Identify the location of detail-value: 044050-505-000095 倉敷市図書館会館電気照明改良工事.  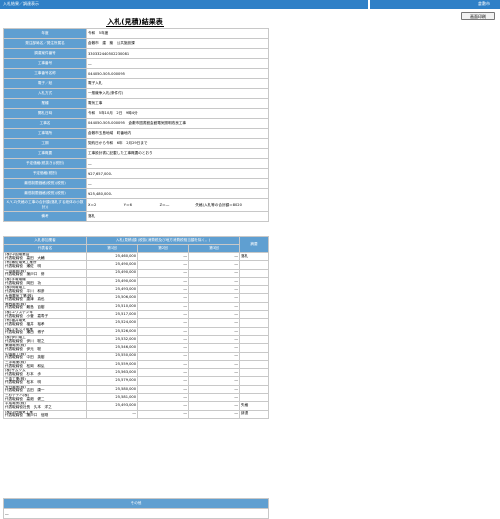
(177, 123).